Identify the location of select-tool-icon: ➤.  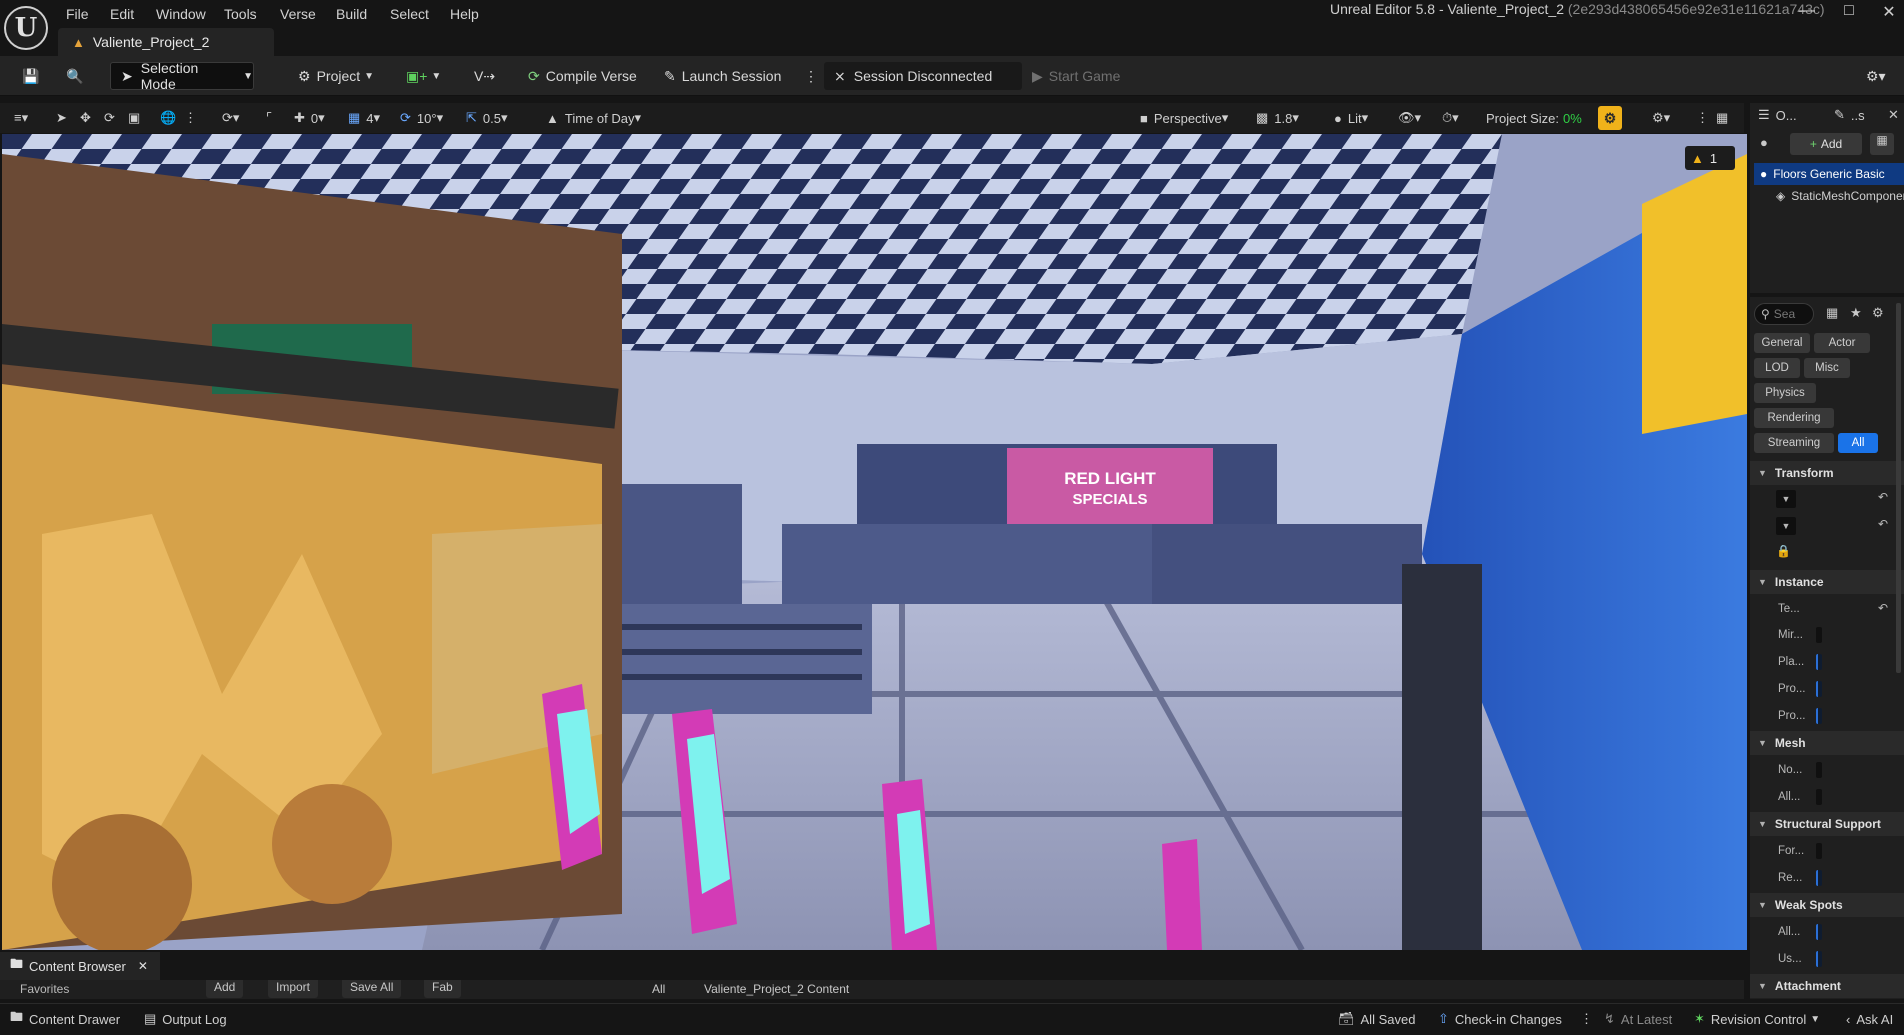
(61, 118).